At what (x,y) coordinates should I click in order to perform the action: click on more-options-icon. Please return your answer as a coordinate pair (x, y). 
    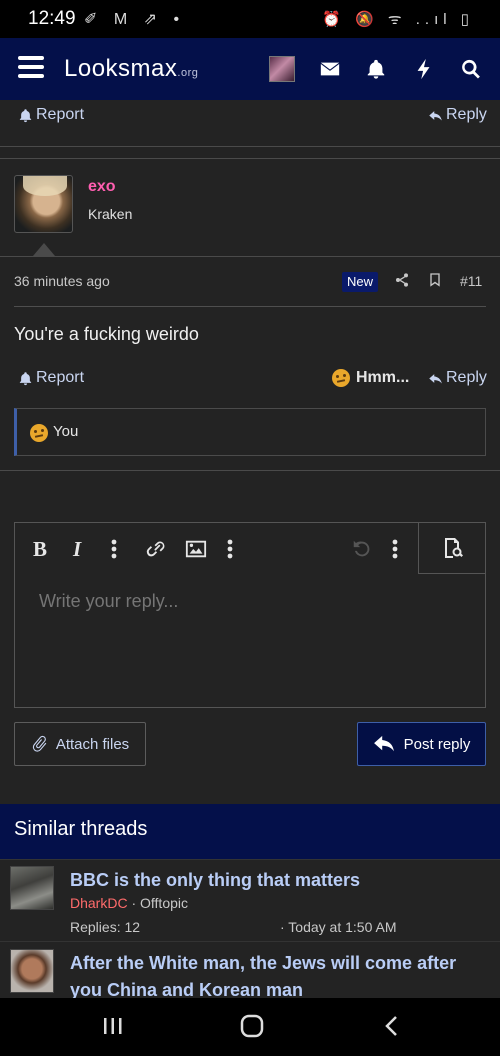
    Looking at the image, I should click on (395, 549).